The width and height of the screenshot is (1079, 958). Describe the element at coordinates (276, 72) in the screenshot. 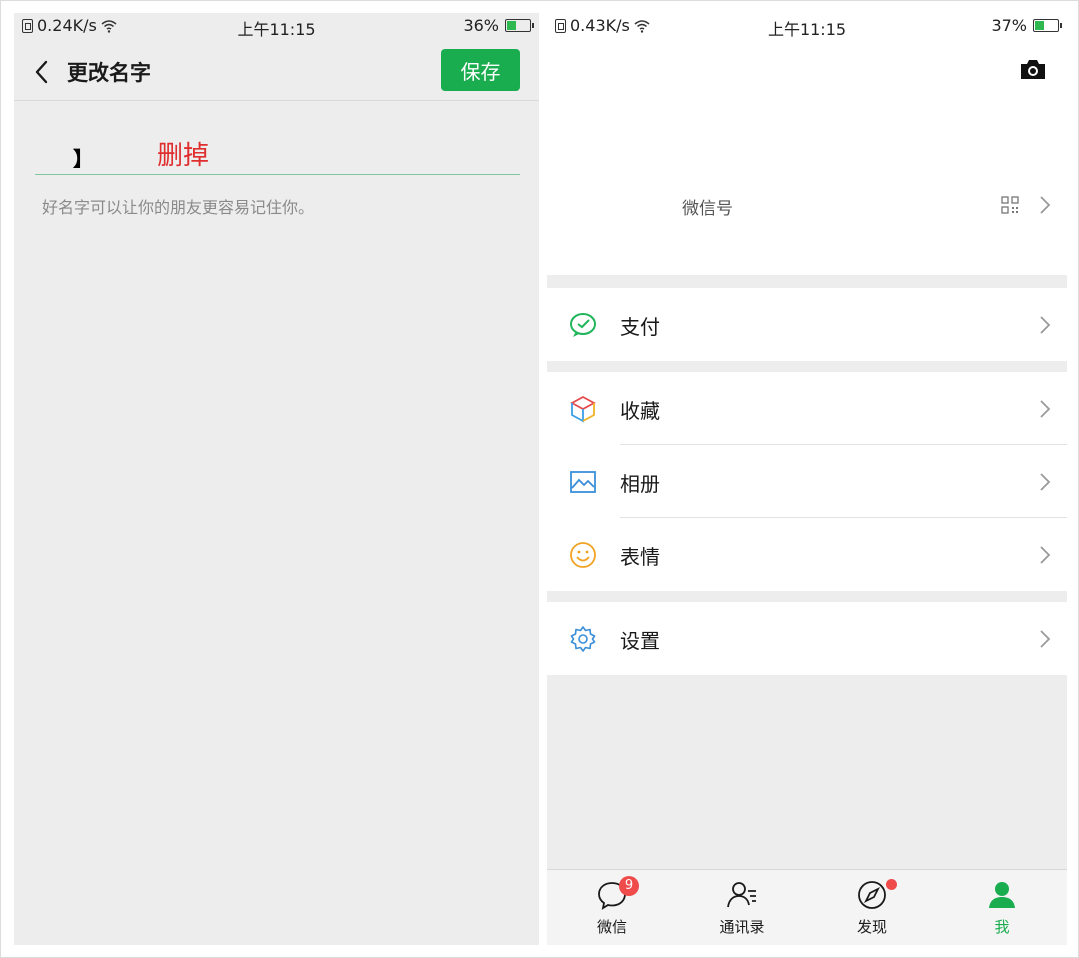

I see `header-bar: 更改名字 保存` at that location.